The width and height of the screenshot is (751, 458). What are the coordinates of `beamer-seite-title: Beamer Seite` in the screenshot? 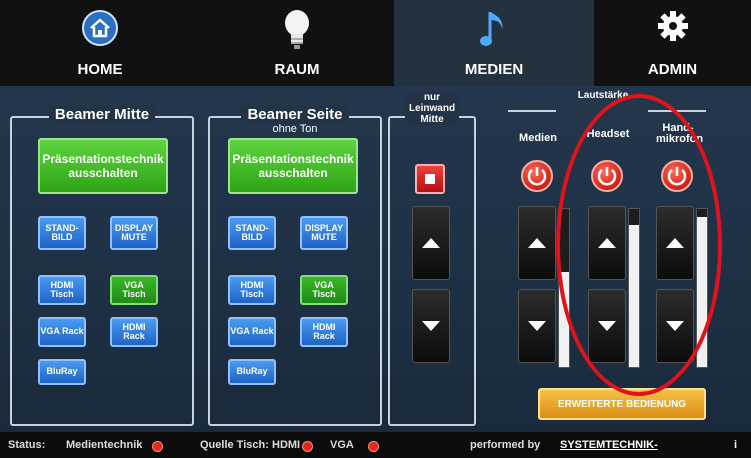 It's located at (295, 114).